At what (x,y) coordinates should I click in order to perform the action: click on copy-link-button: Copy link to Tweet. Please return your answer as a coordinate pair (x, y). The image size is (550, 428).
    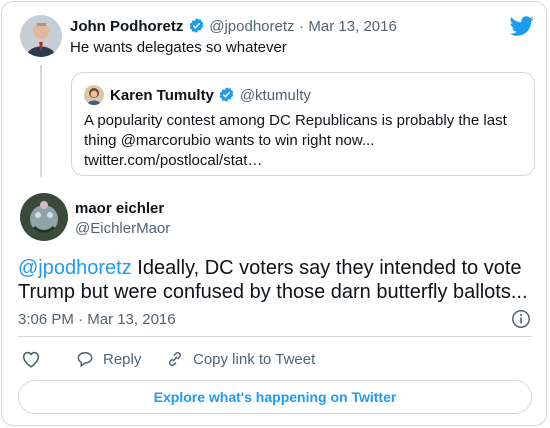
    Looking at the image, I should click on (240, 359).